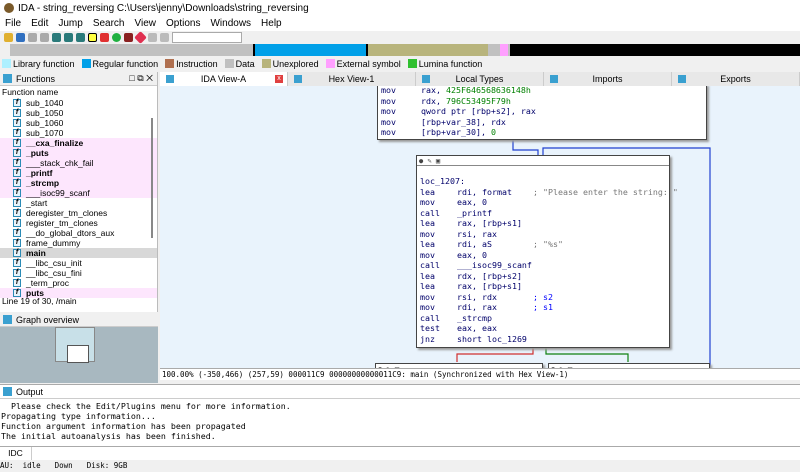 This screenshot has height=472, width=800. What do you see at coordinates (56, 37) in the screenshot?
I see `segment-icon` at bounding box center [56, 37].